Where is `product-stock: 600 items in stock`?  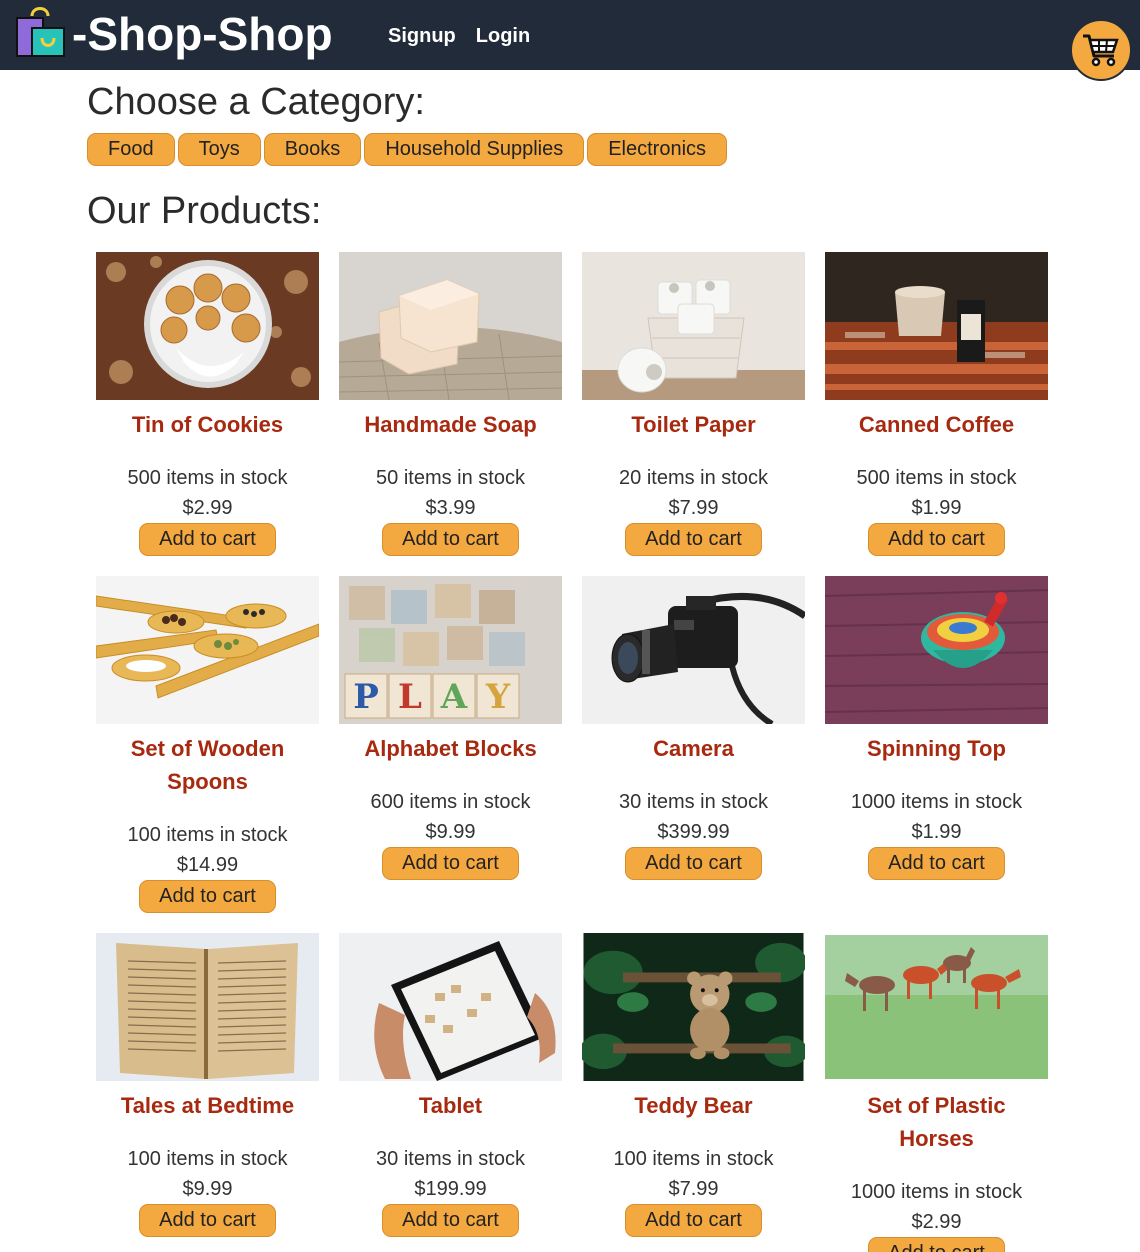
product-stock: 600 items in stock is located at coordinates (450, 802).